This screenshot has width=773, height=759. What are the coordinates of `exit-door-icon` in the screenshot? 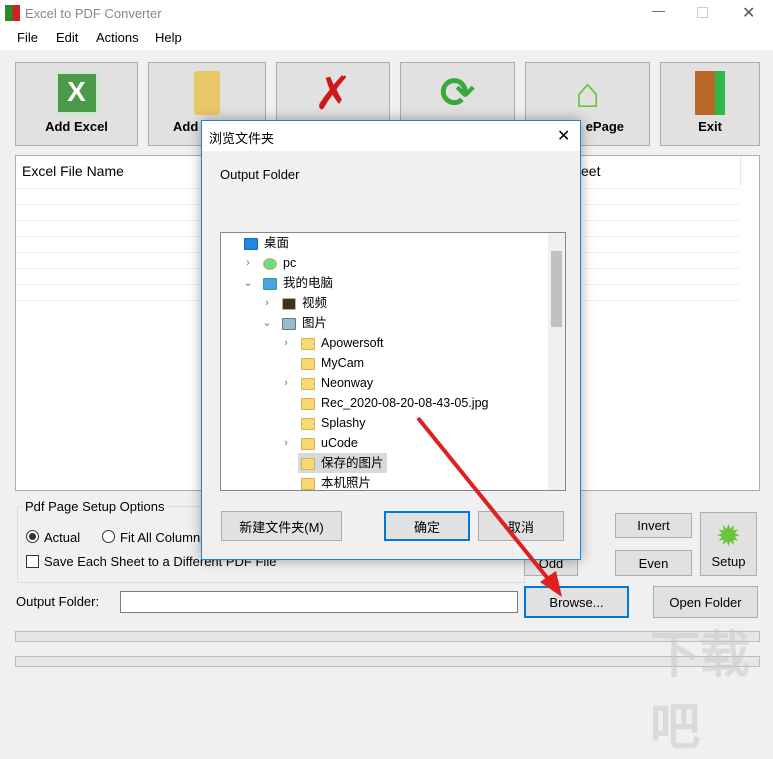 It's located at (710, 93).